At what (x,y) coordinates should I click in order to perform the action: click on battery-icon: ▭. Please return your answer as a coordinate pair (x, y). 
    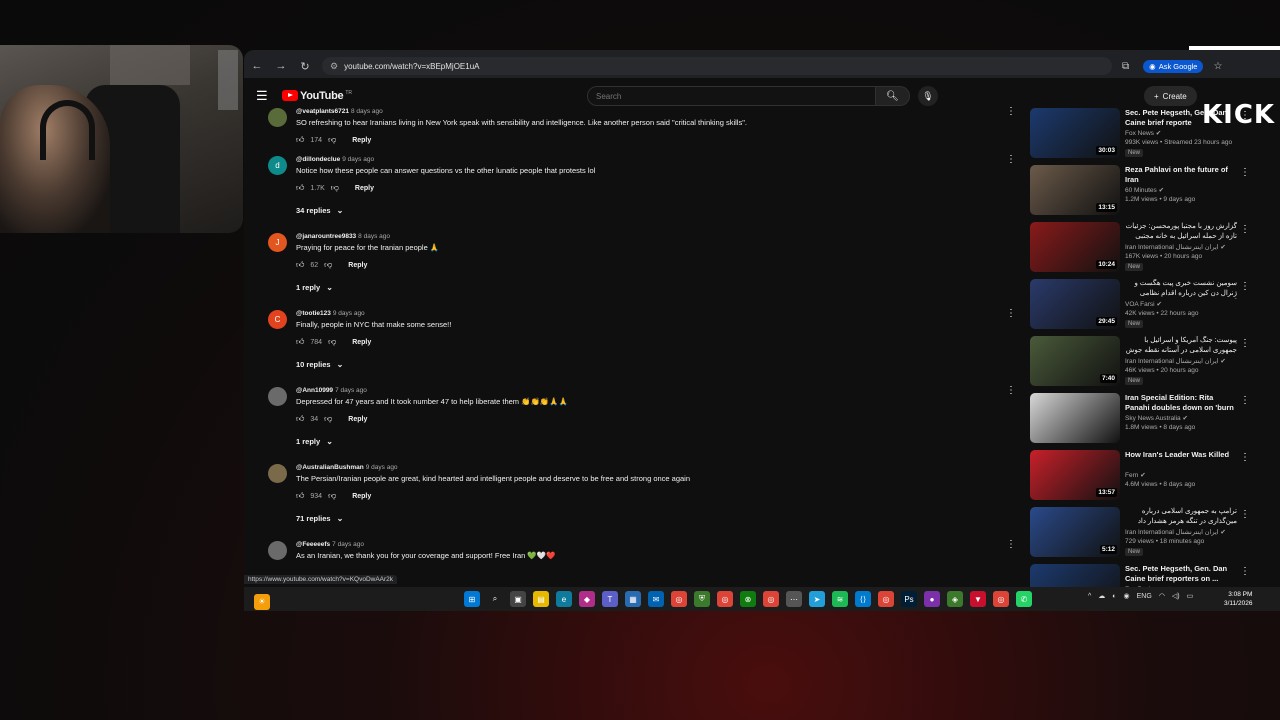
    Looking at the image, I should click on (1190, 596).